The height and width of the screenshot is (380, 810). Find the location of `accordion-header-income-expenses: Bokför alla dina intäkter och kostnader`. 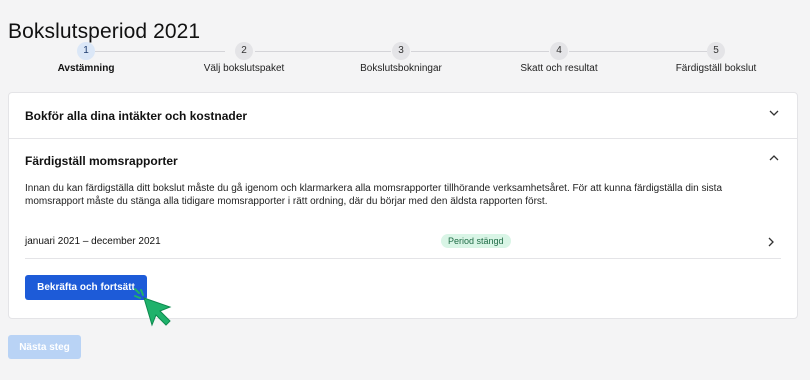

accordion-header-income-expenses: Bokför alla dina intäkter och kostnader is located at coordinates (403, 116).